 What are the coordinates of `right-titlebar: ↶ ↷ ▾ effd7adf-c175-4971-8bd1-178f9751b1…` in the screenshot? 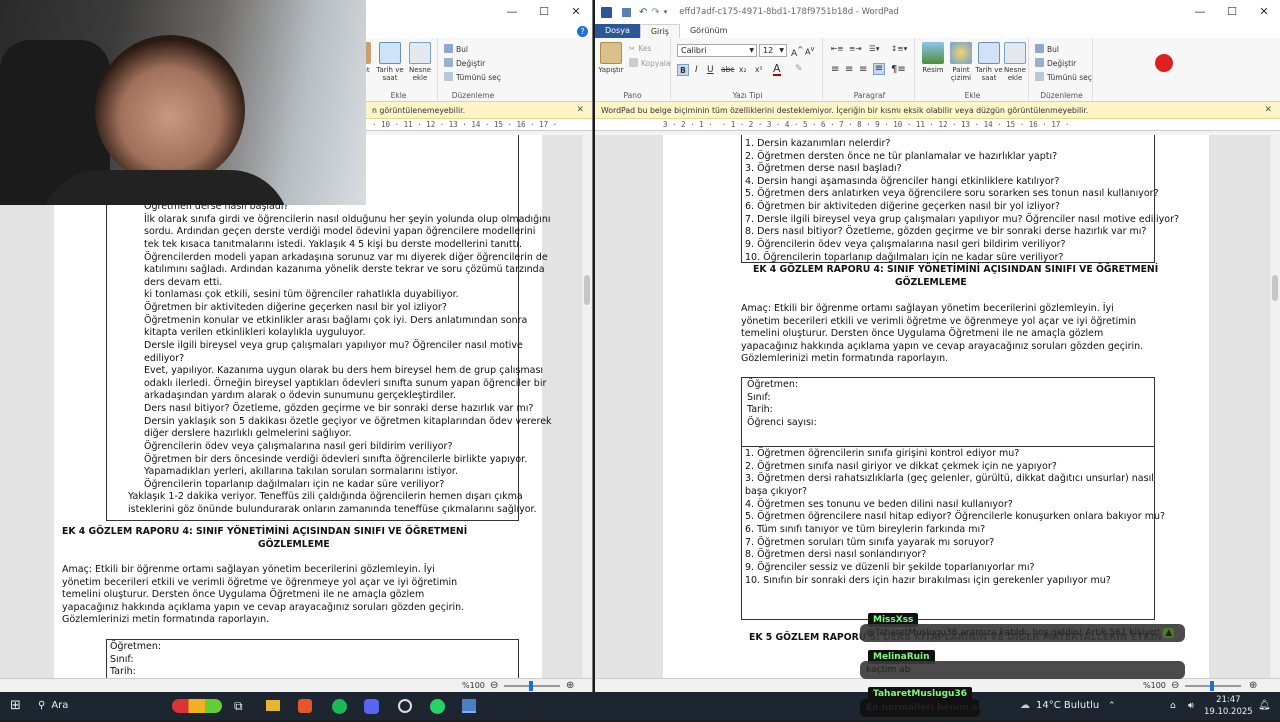 It's located at (937, 12).